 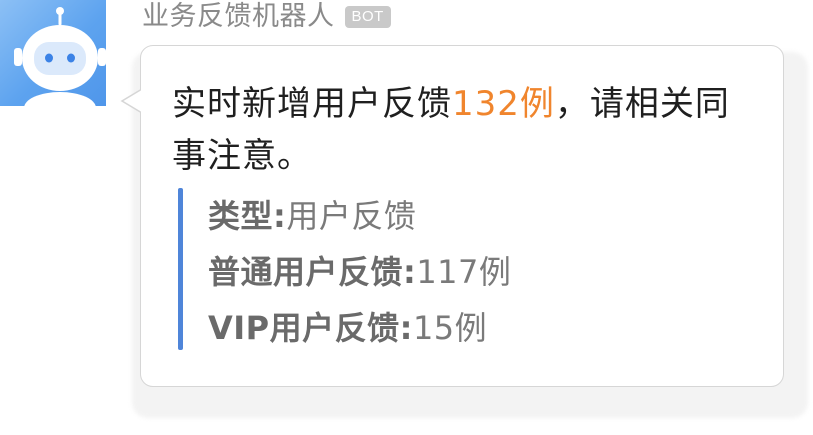 I want to click on detail-list: 类型:用户反馈 普通用户反馈:117例 VIP用户反馈:15例, so click(x=359, y=272).